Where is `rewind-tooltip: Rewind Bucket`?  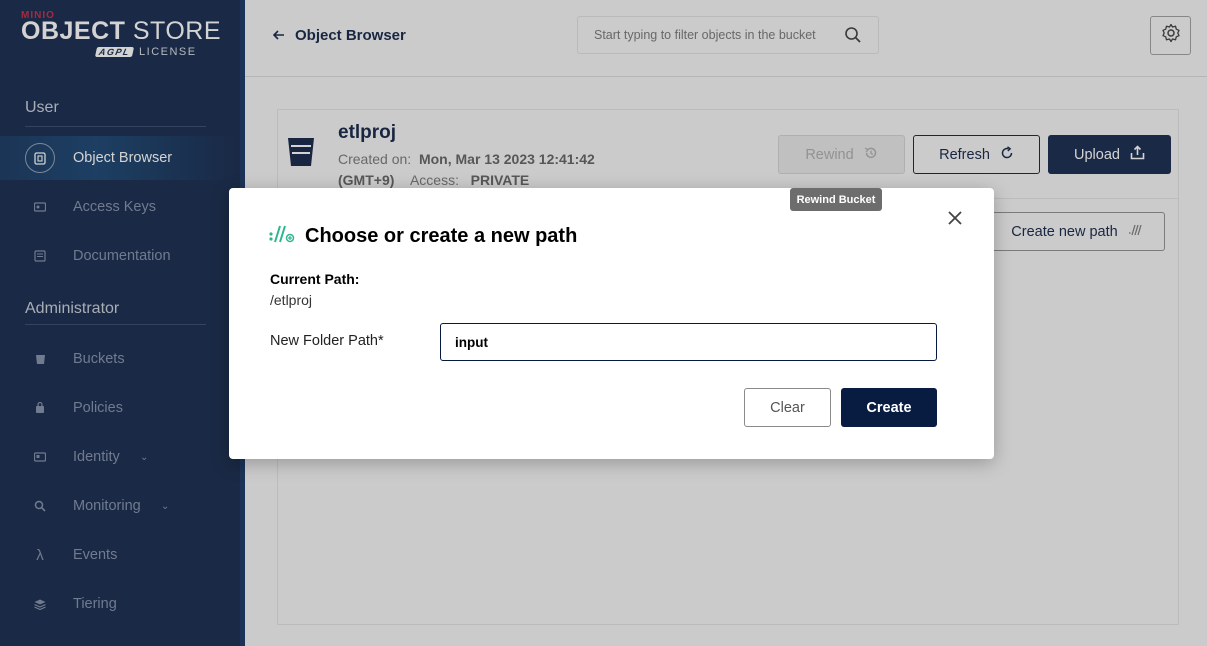 rewind-tooltip: Rewind Bucket is located at coordinates (836, 199).